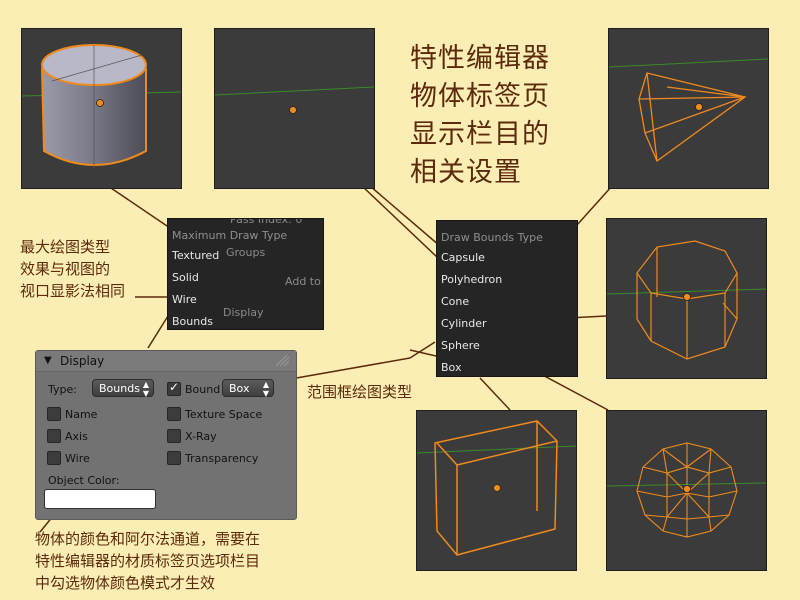 The width and height of the screenshot is (800, 600). What do you see at coordinates (73, 291) in the screenshot?
I see `note-line: 视口显影法相同` at bounding box center [73, 291].